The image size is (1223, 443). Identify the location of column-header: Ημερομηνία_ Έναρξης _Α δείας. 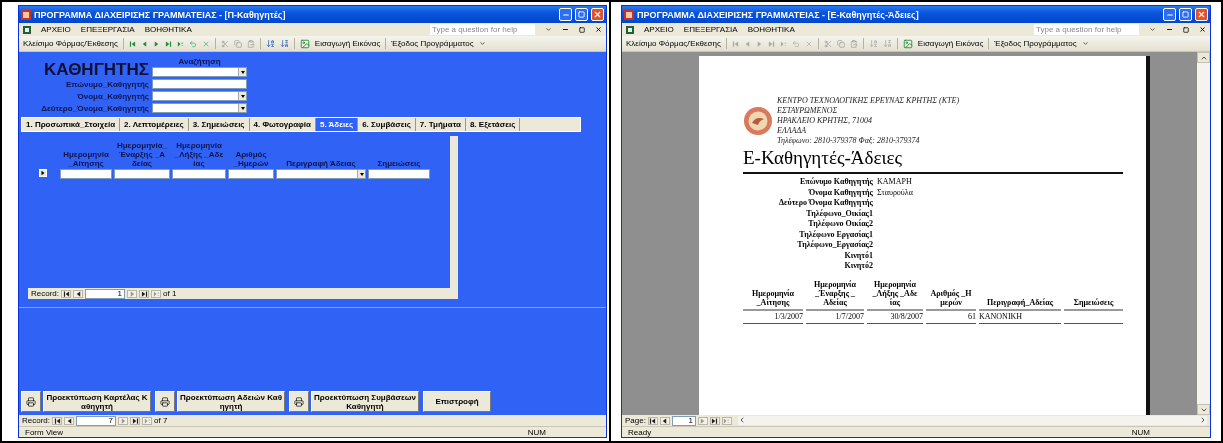
(142, 154).